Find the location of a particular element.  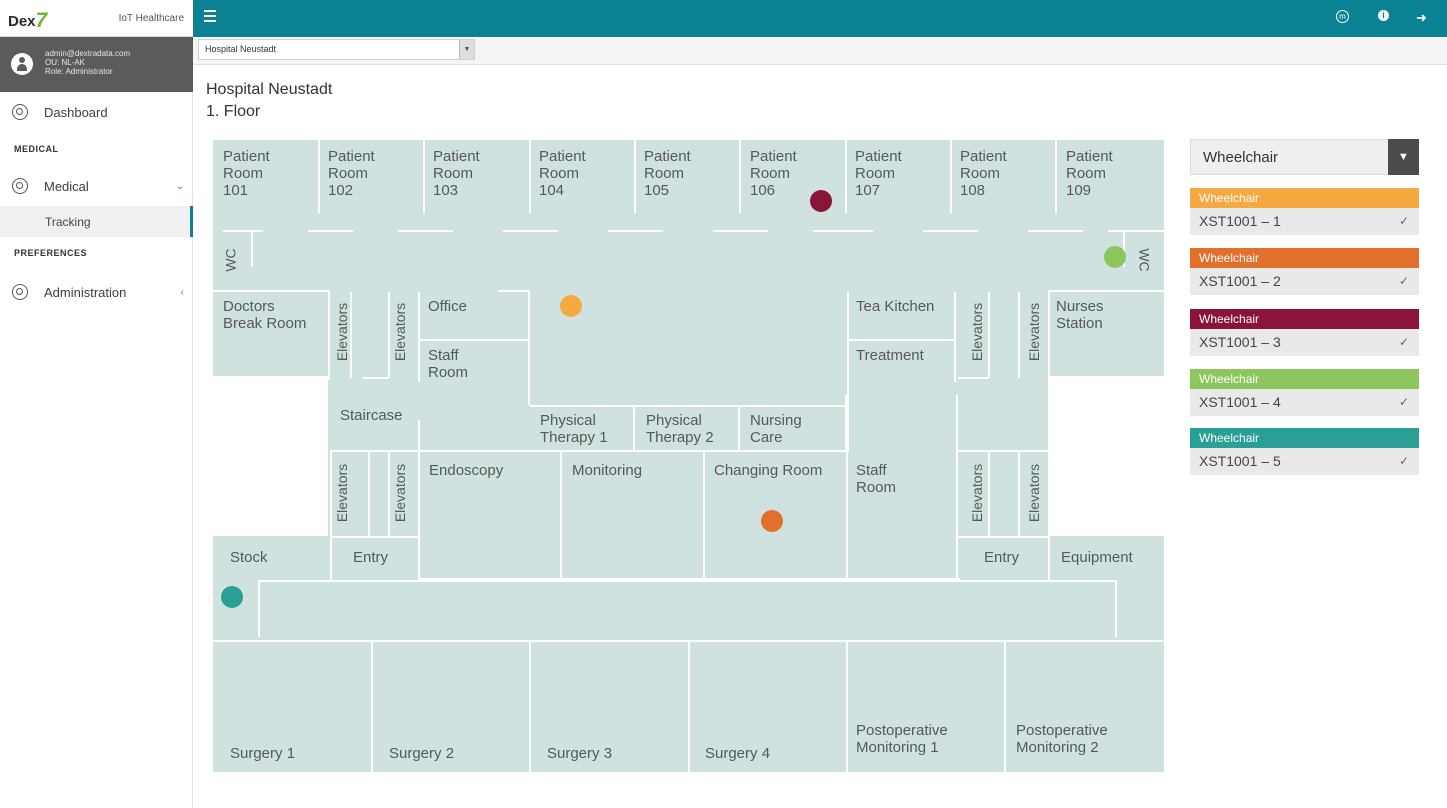

room-wc-right: WC is located at coordinates (1145, 259).